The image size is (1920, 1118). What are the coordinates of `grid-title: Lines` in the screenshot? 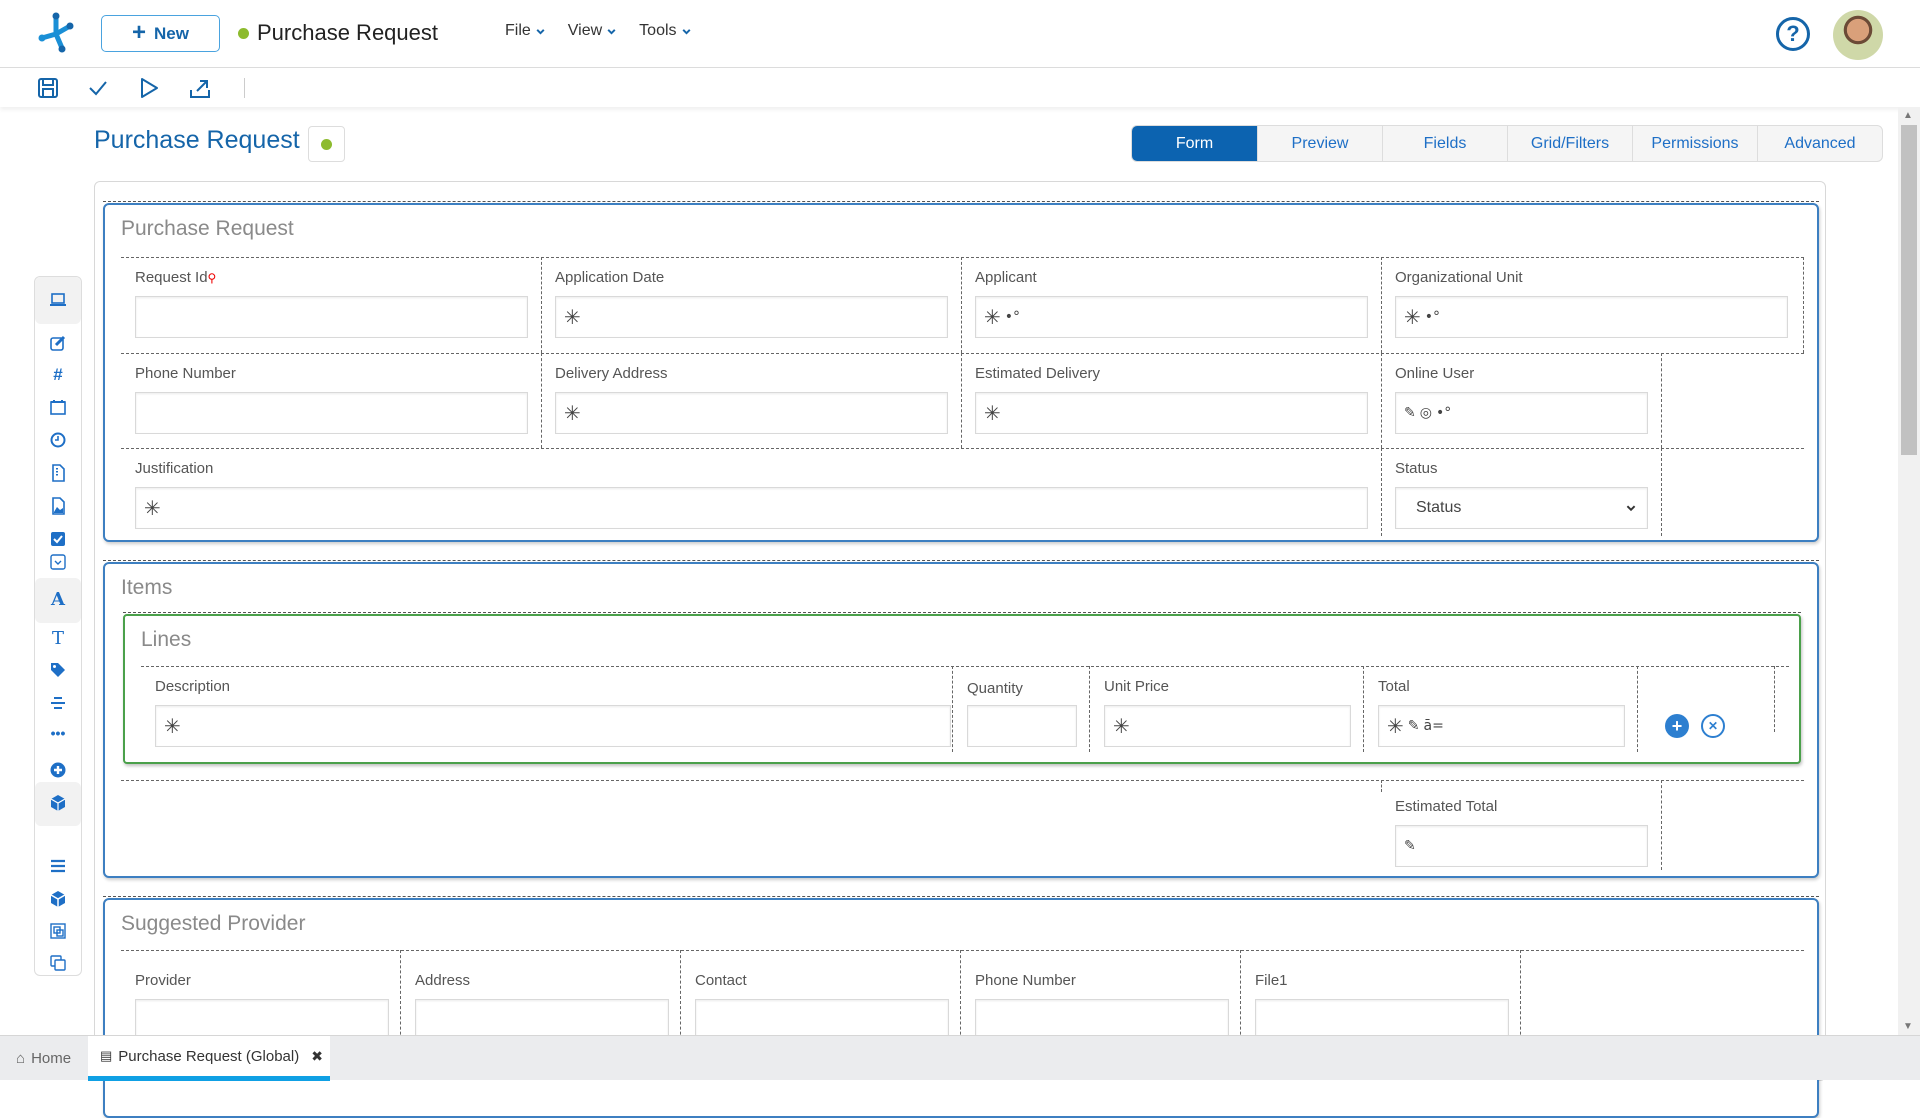 It's located at (166, 639).